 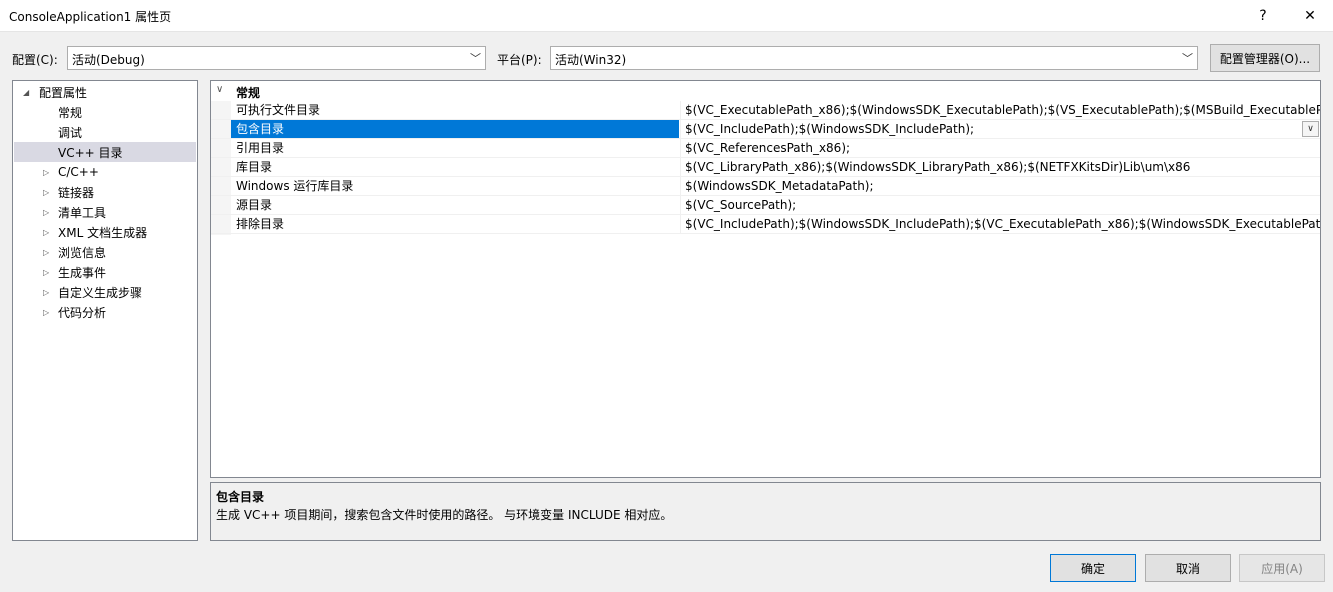 I want to click on tree-item-label: 代码分析, so click(x=82, y=312).